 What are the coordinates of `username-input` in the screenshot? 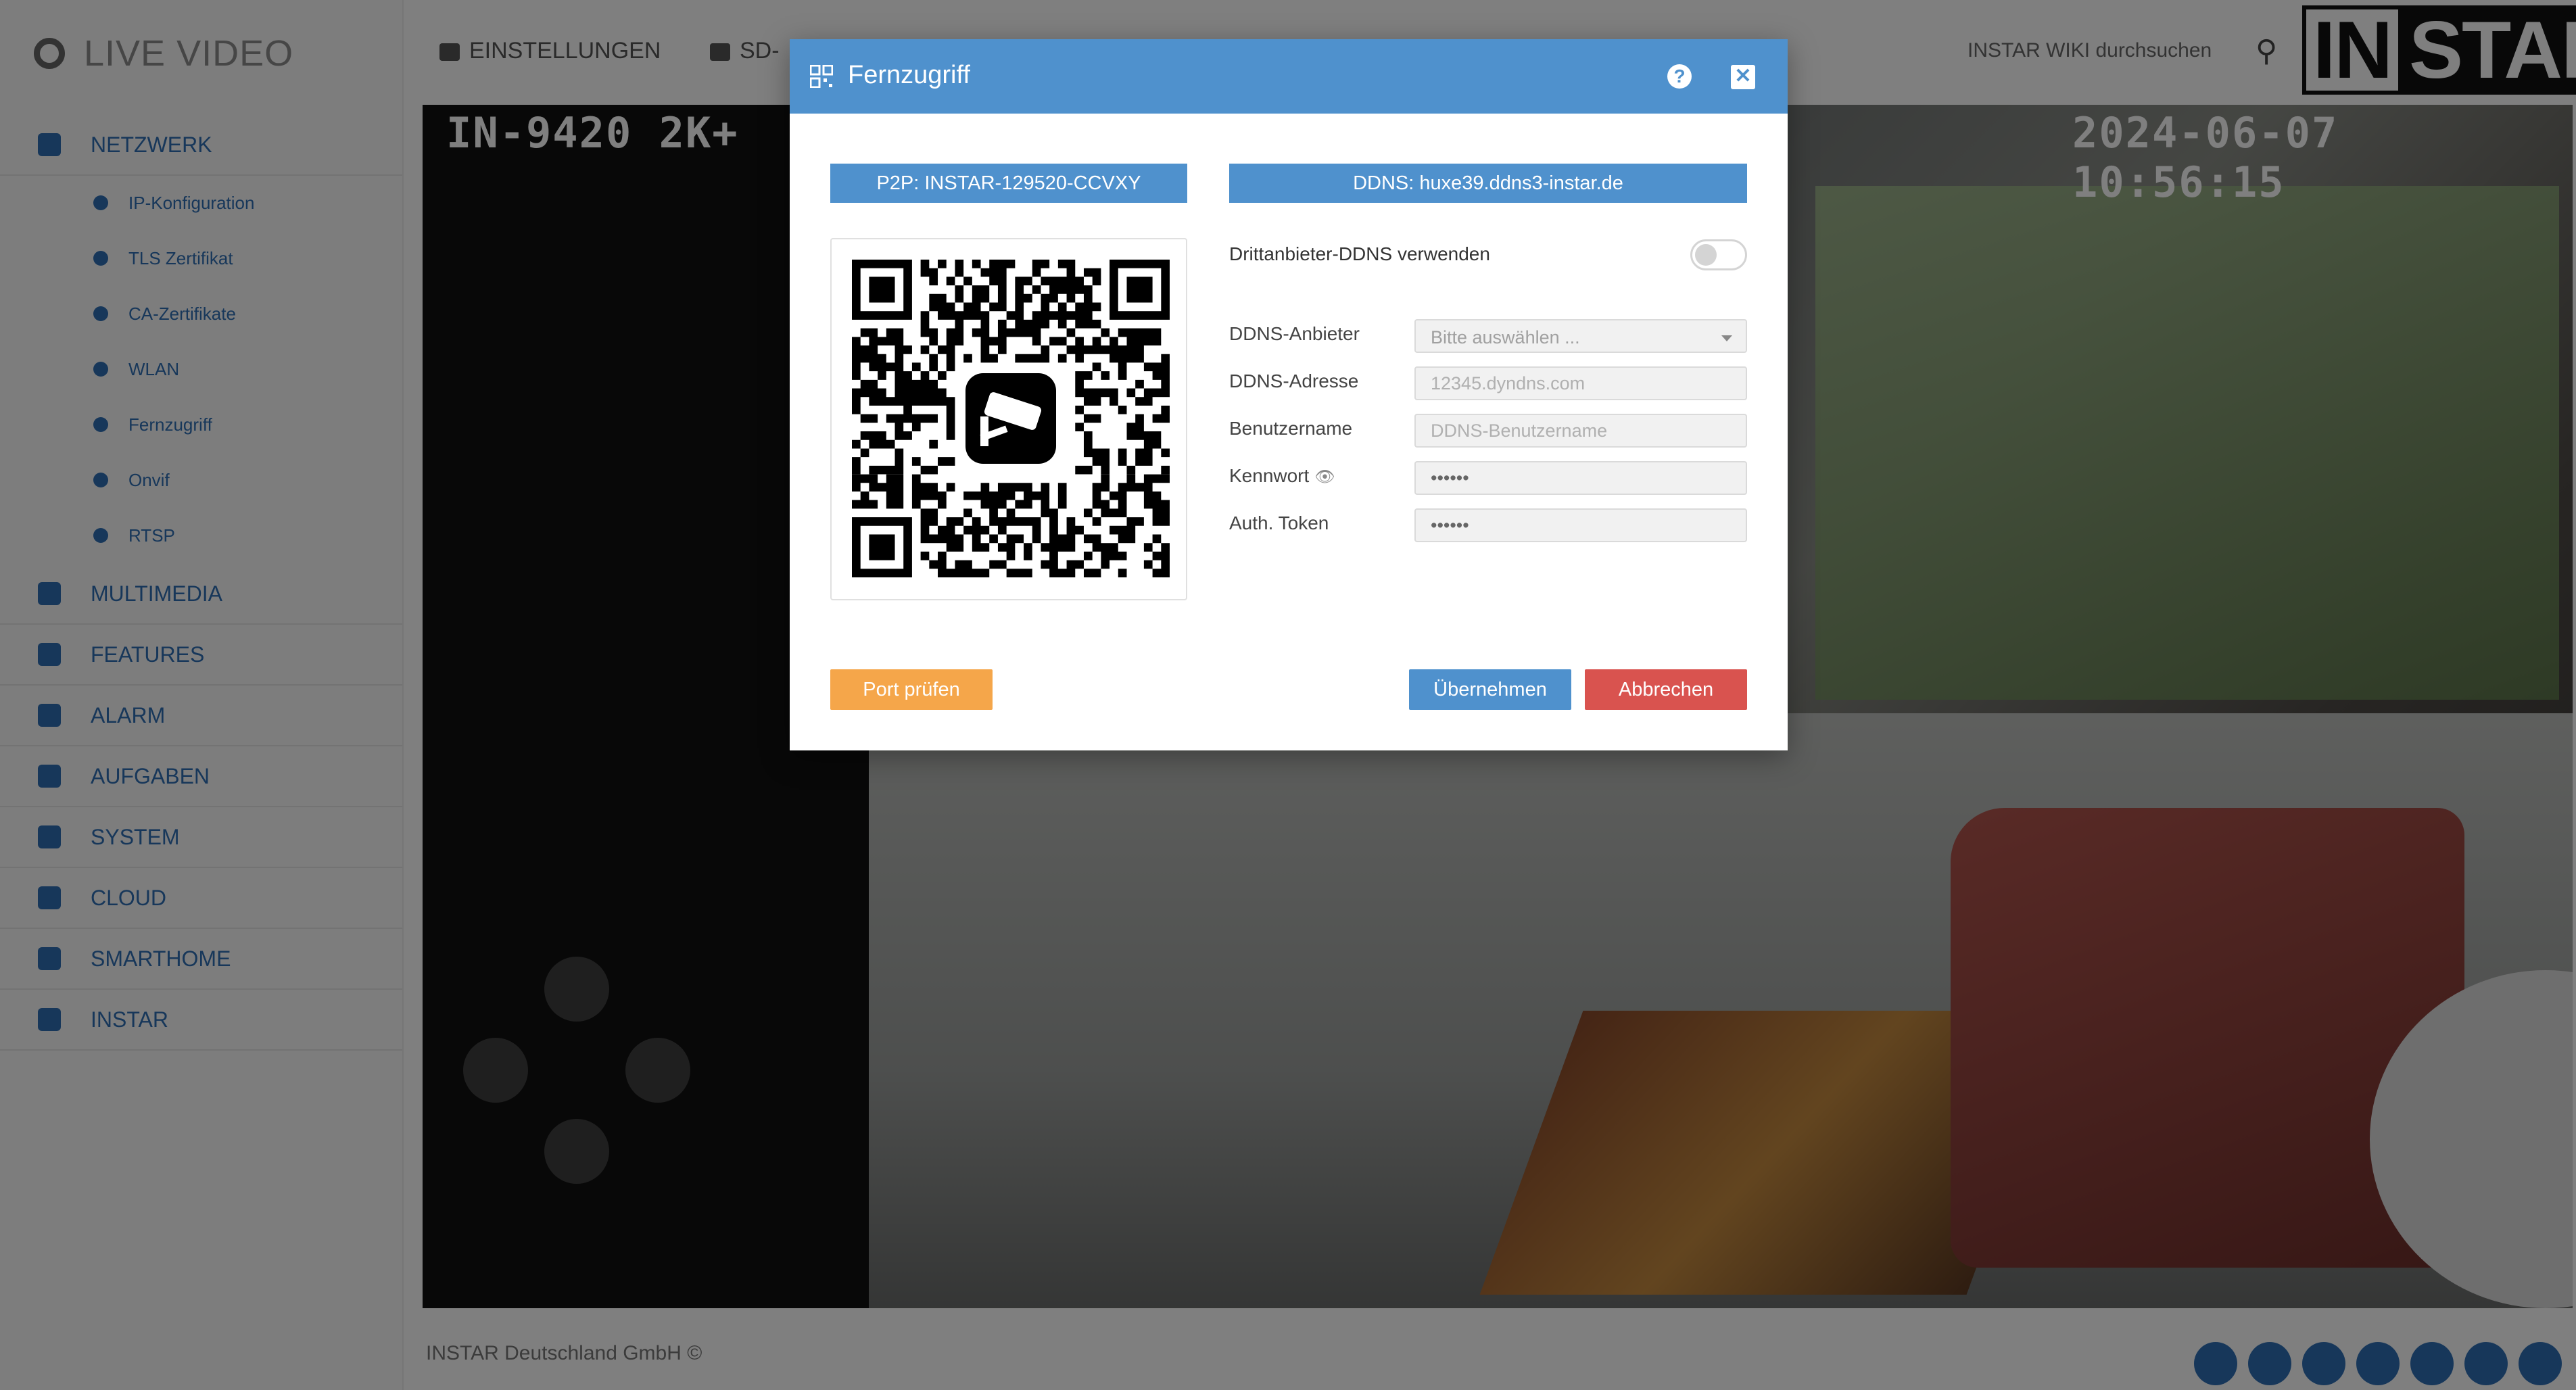 It's located at (1580, 431).